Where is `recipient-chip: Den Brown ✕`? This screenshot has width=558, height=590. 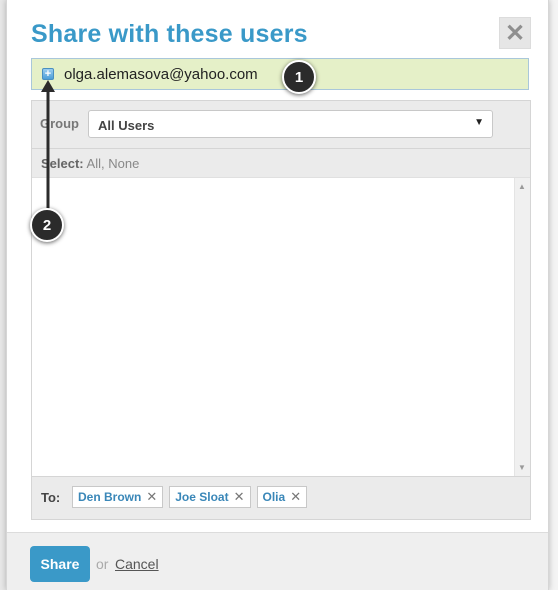 recipient-chip: Den Brown ✕ is located at coordinates (118, 497).